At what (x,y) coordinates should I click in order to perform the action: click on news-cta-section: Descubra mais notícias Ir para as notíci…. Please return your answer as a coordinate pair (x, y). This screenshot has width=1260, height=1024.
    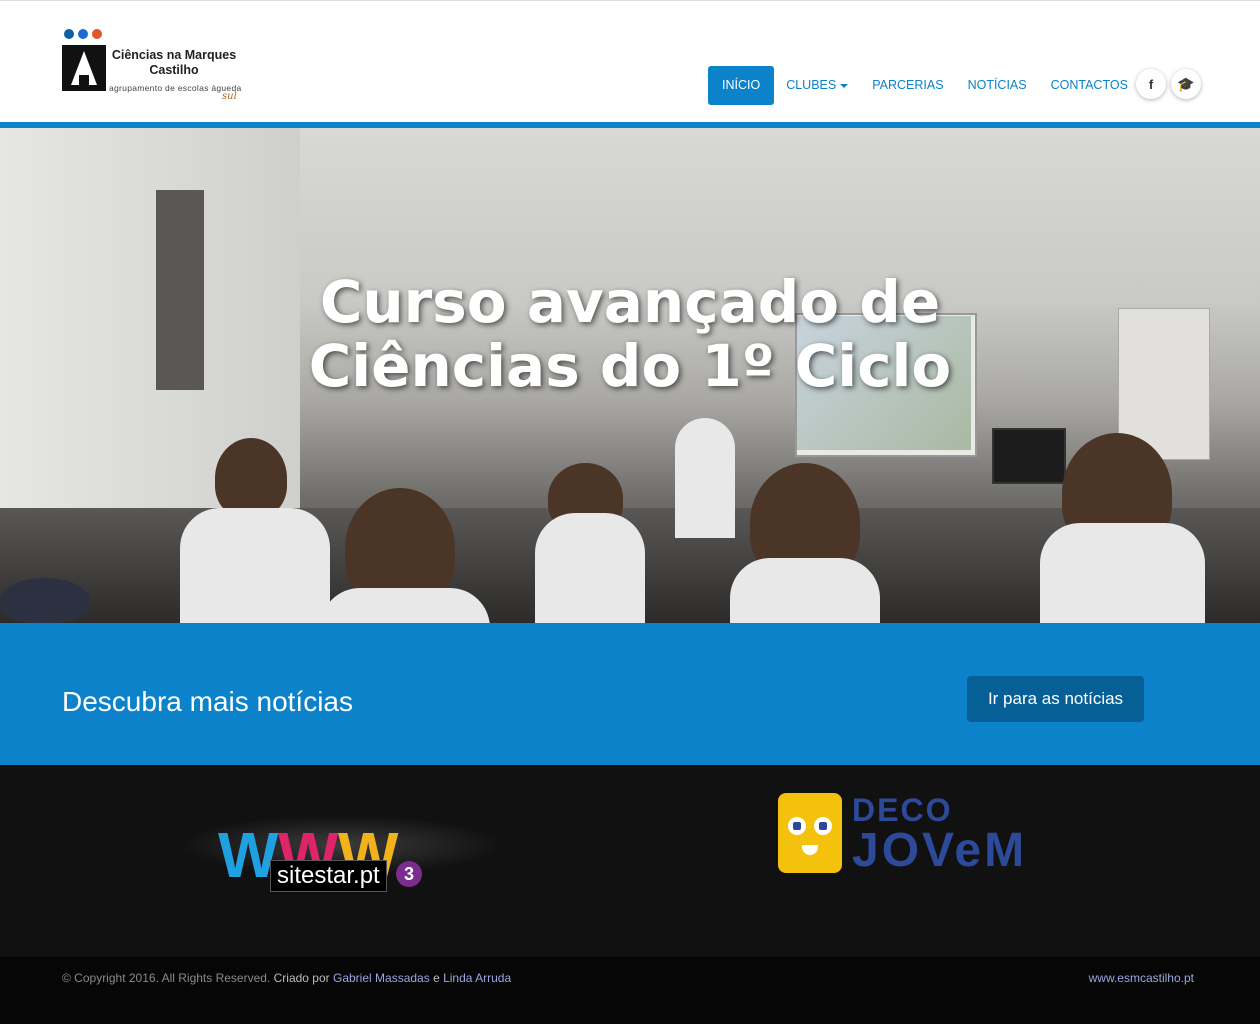
    Looking at the image, I should click on (630, 694).